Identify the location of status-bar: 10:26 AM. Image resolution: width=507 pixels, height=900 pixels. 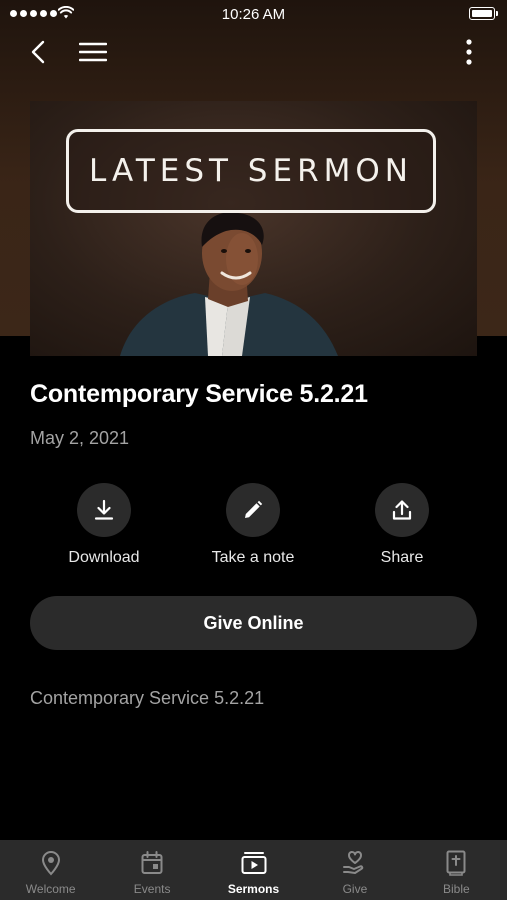
(253, 14).